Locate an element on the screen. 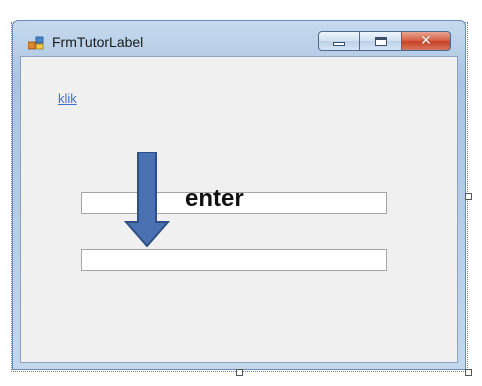  minimize-icon is located at coordinates (339, 43).